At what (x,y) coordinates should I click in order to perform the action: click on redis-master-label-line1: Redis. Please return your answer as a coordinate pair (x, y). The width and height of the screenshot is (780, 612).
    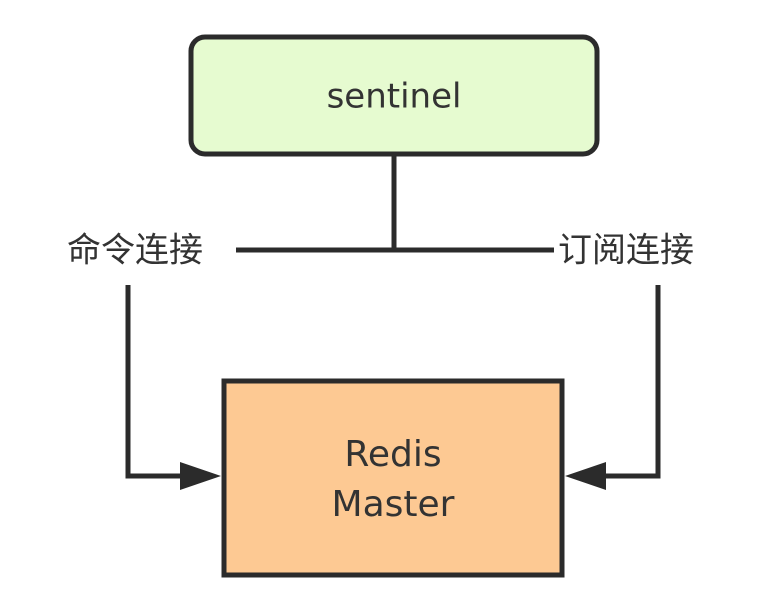
    Looking at the image, I should click on (392, 454).